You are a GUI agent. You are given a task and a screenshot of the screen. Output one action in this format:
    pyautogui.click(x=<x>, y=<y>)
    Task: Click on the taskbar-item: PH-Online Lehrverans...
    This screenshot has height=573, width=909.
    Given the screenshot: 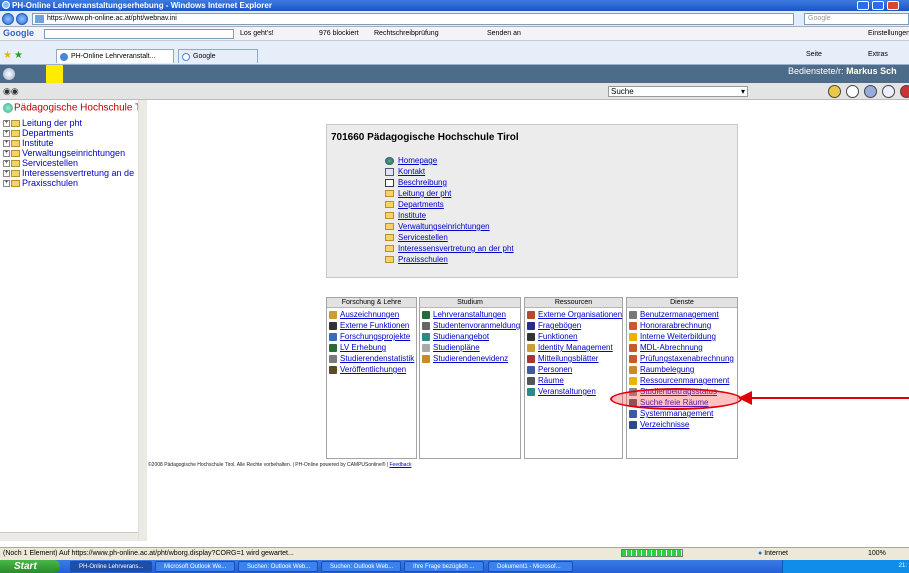 What is the action you would take?
    pyautogui.click(x=111, y=566)
    